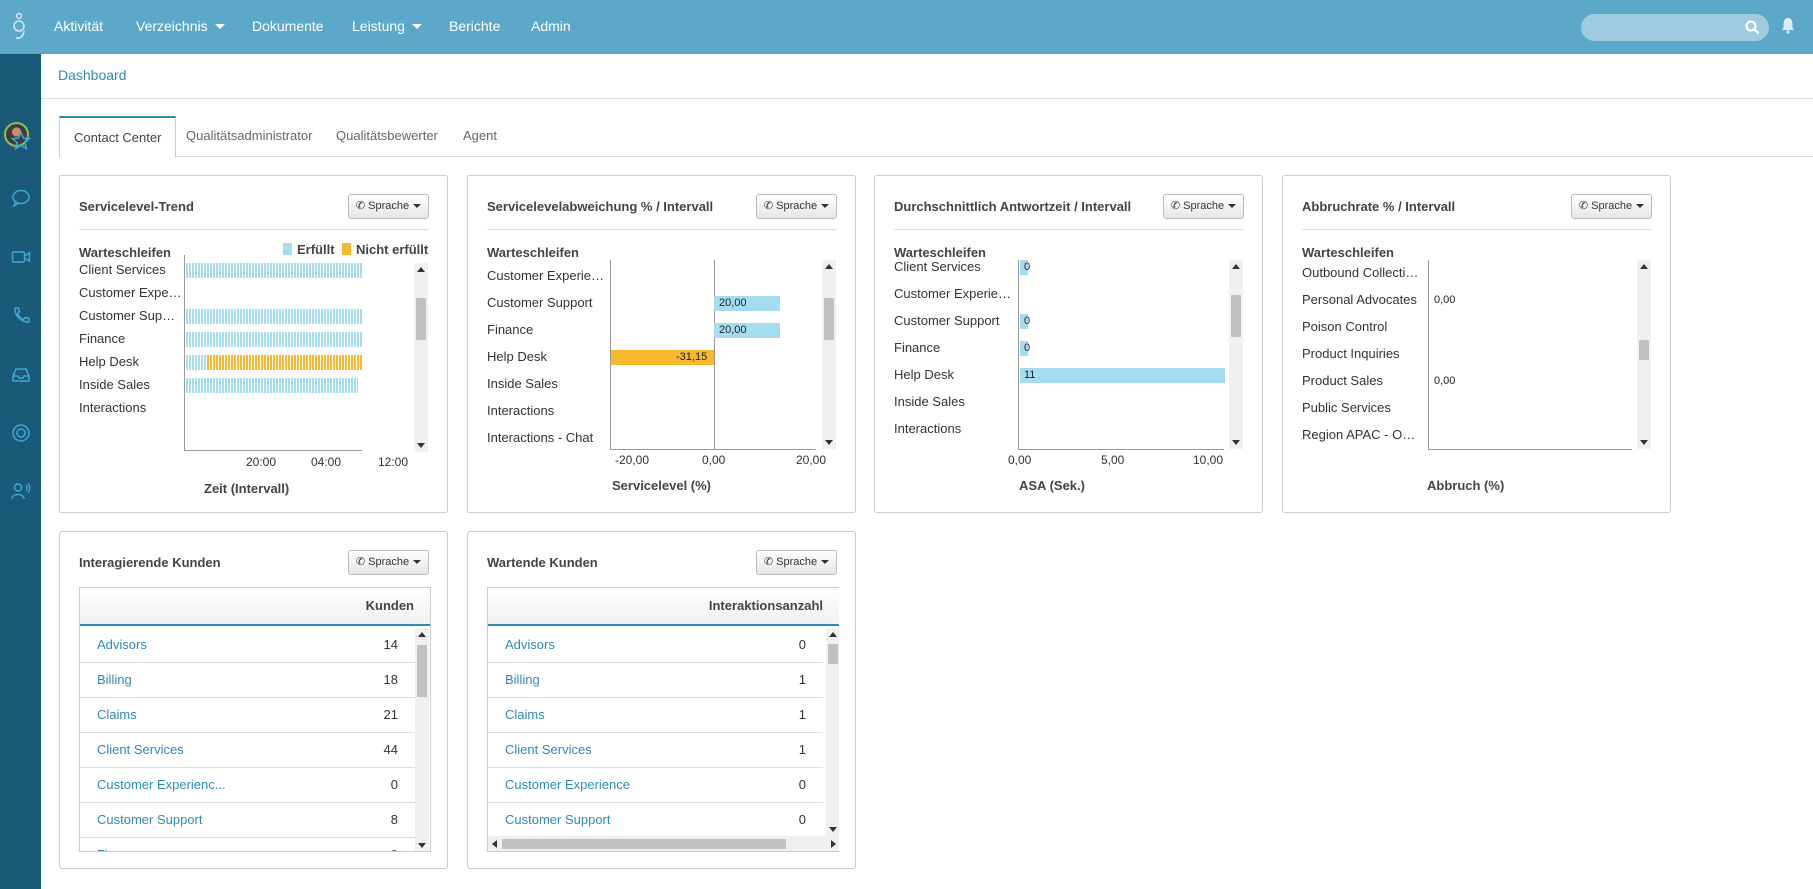 Image resolution: width=1813 pixels, height=889 pixels. What do you see at coordinates (21, 375) in the screenshot?
I see `inbox-icon` at bounding box center [21, 375].